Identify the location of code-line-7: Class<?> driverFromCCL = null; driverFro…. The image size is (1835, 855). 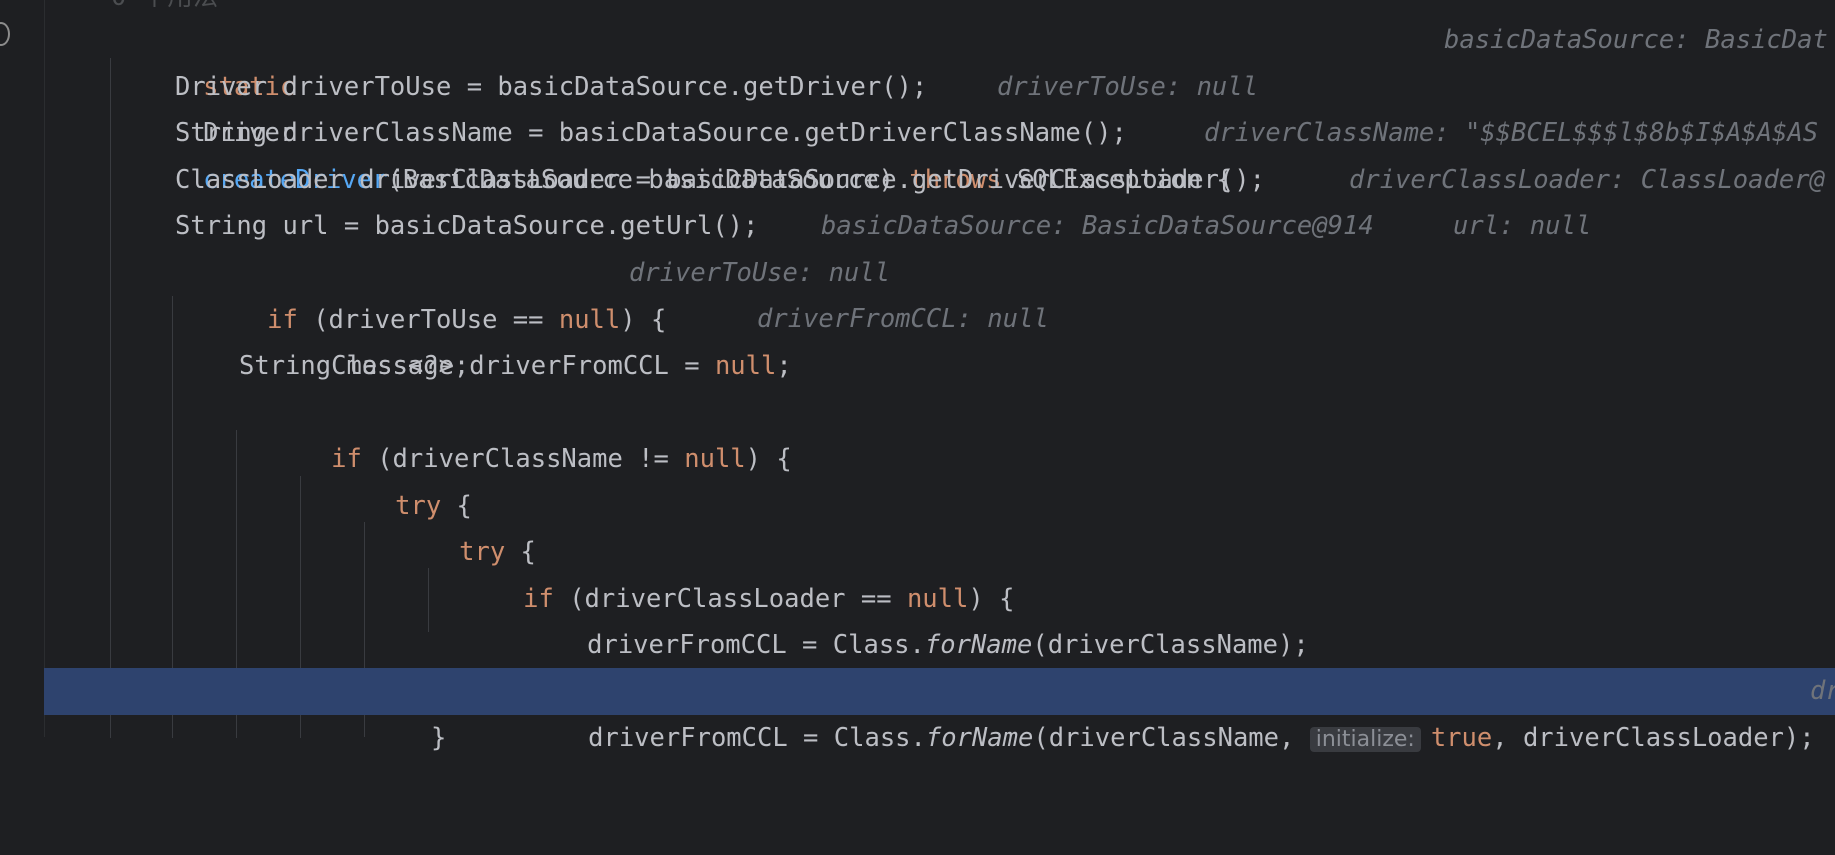
(917, 338).